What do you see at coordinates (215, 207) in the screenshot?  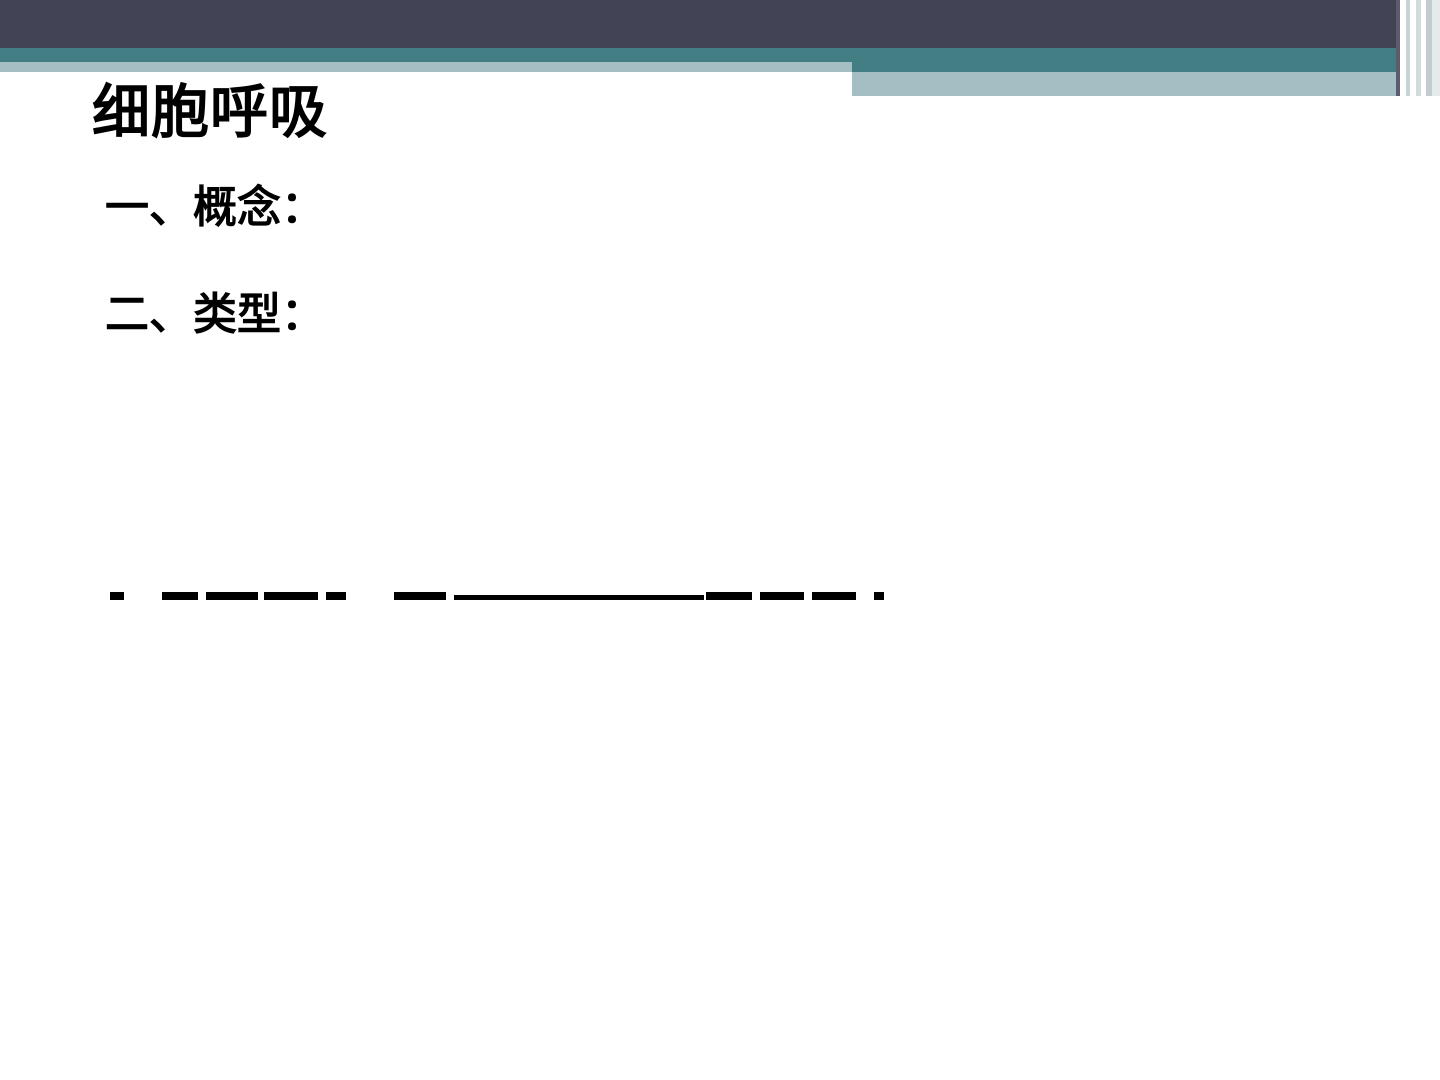 I see `section-heading-concept: 一、概念：` at bounding box center [215, 207].